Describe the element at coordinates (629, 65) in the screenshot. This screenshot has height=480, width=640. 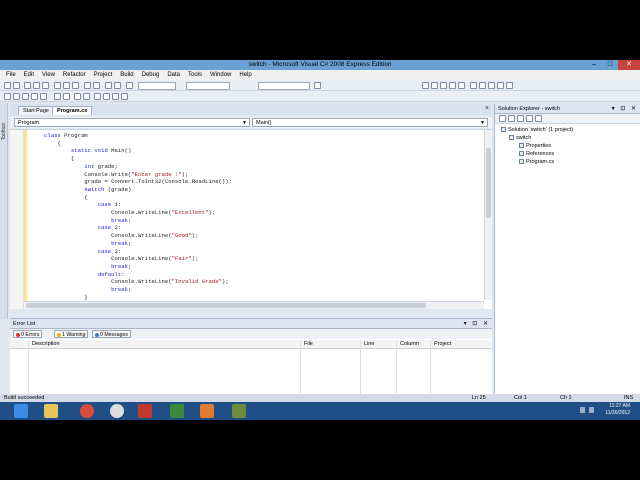
I see `close-button: ✕` at that location.